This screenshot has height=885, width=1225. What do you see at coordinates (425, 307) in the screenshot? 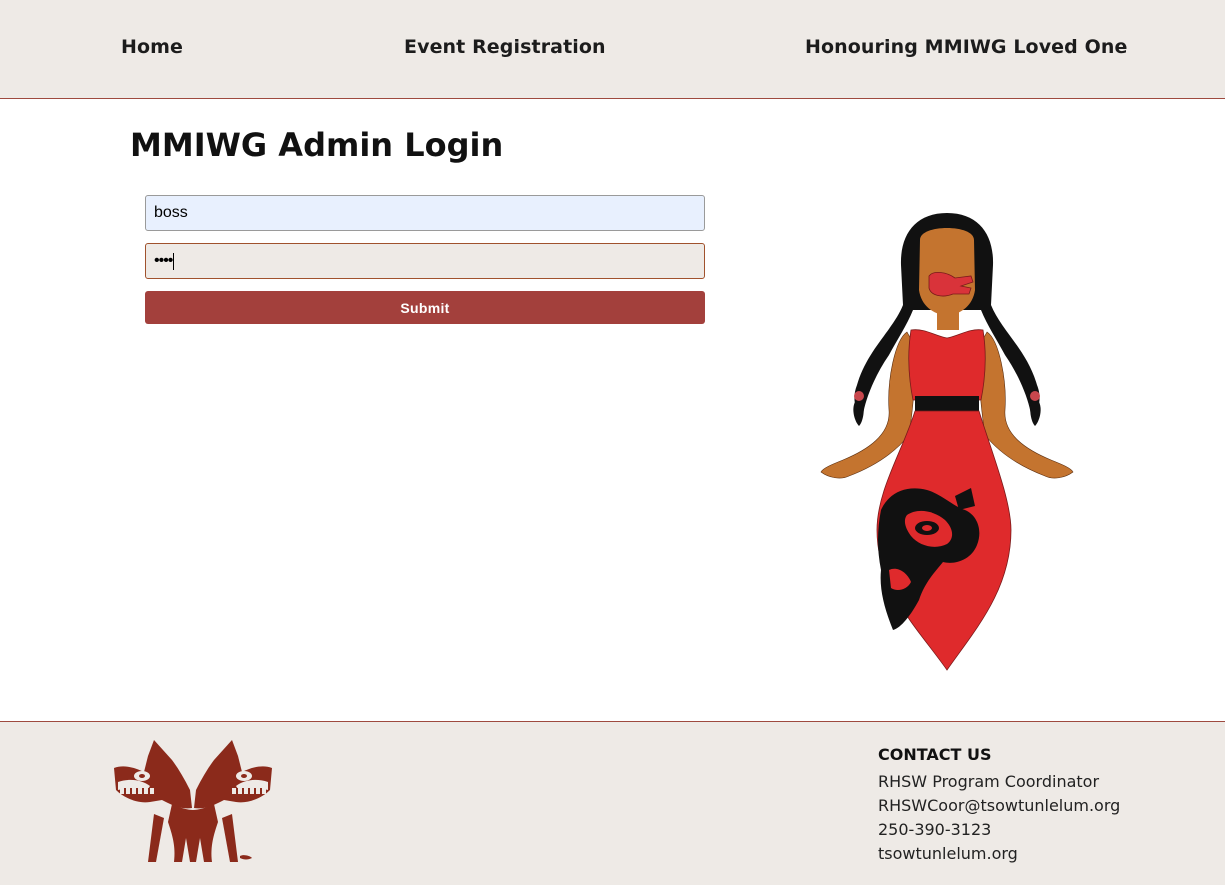
I see `submit-button: Submit` at bounding box center [425, 307].